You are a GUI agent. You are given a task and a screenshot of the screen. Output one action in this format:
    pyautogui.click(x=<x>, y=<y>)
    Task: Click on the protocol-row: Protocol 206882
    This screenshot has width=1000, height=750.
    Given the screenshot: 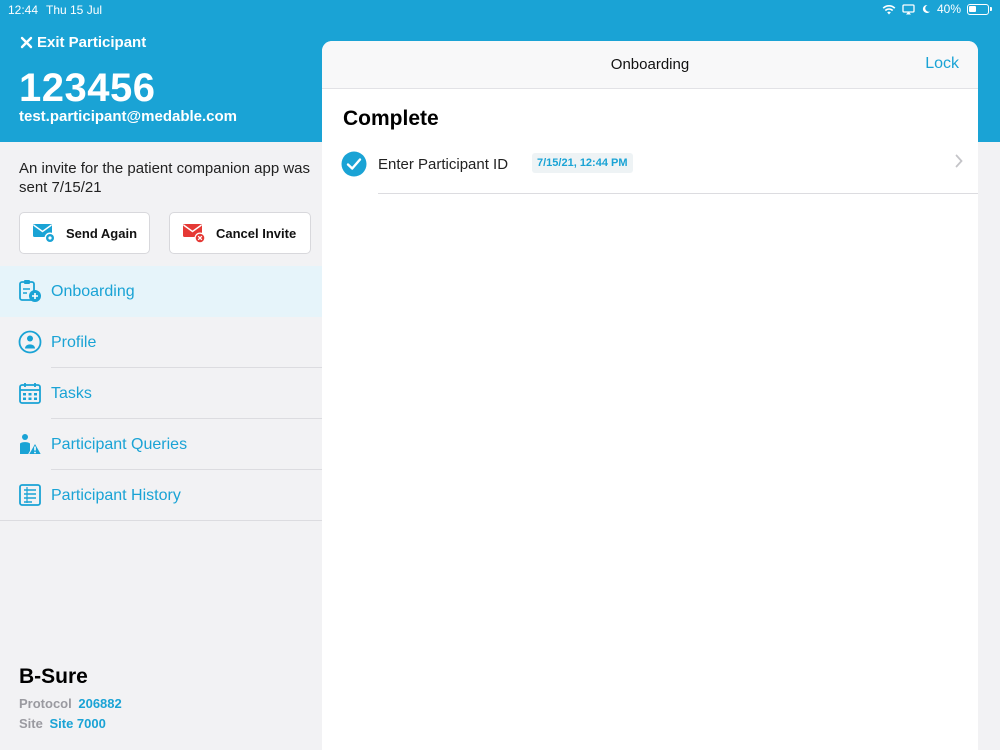 What is the action you would take?
    pyautogui.click(x=70, y=703)
    